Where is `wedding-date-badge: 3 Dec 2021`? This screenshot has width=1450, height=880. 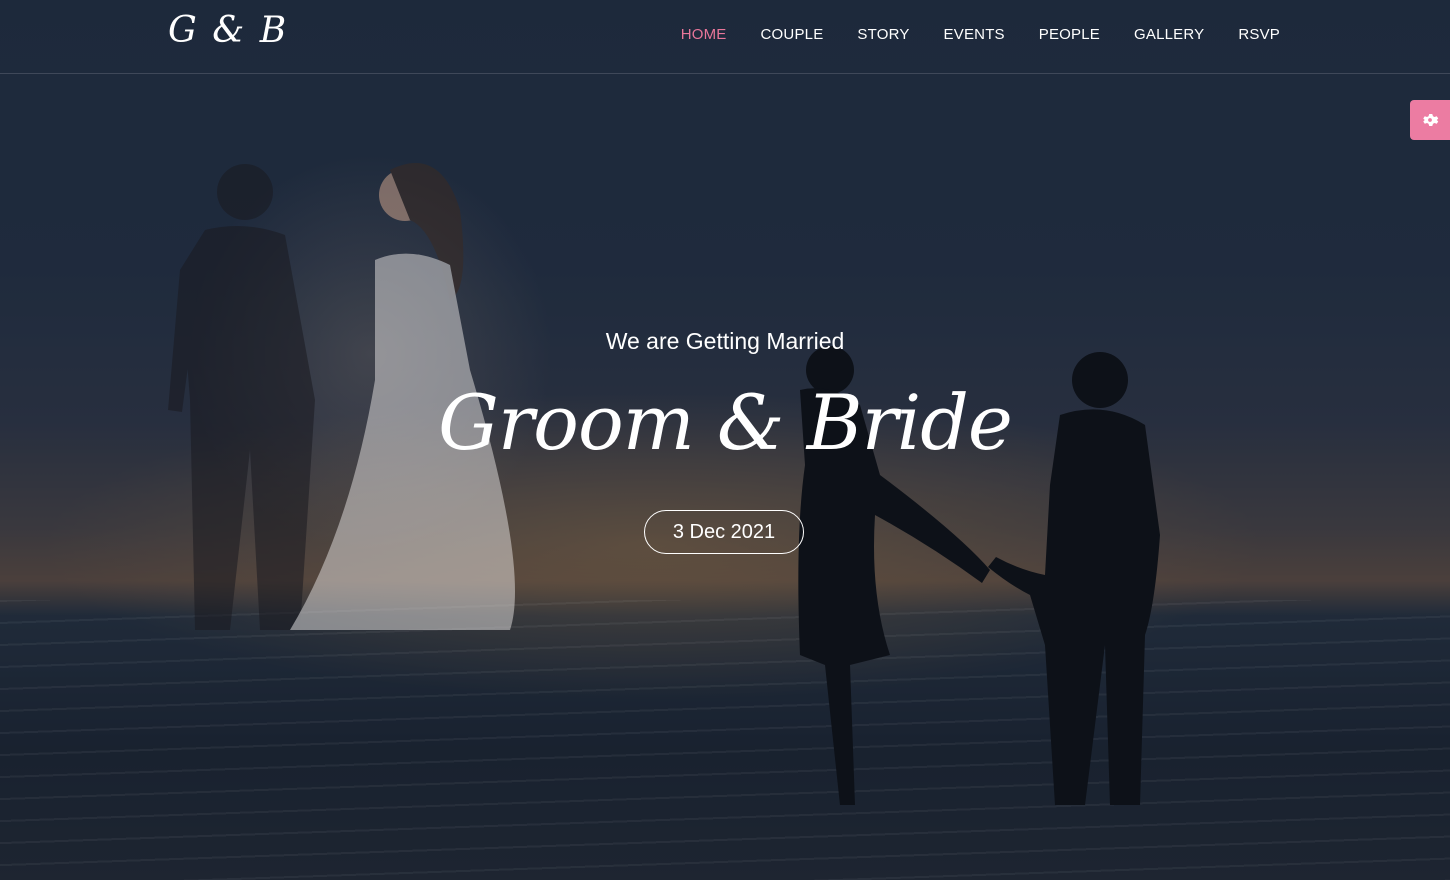
wedding-date-badge: 3 Dec 2021 is located at coordinates (724, 532).